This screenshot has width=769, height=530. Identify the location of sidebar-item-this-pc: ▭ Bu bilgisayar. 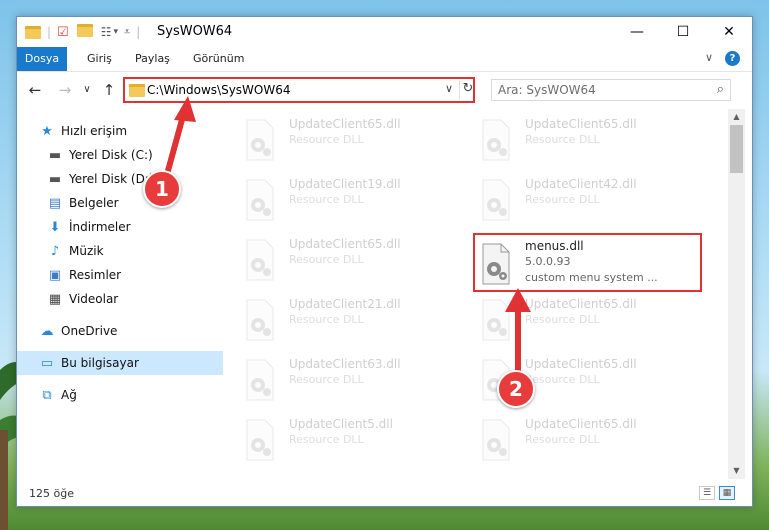
(125, 363).